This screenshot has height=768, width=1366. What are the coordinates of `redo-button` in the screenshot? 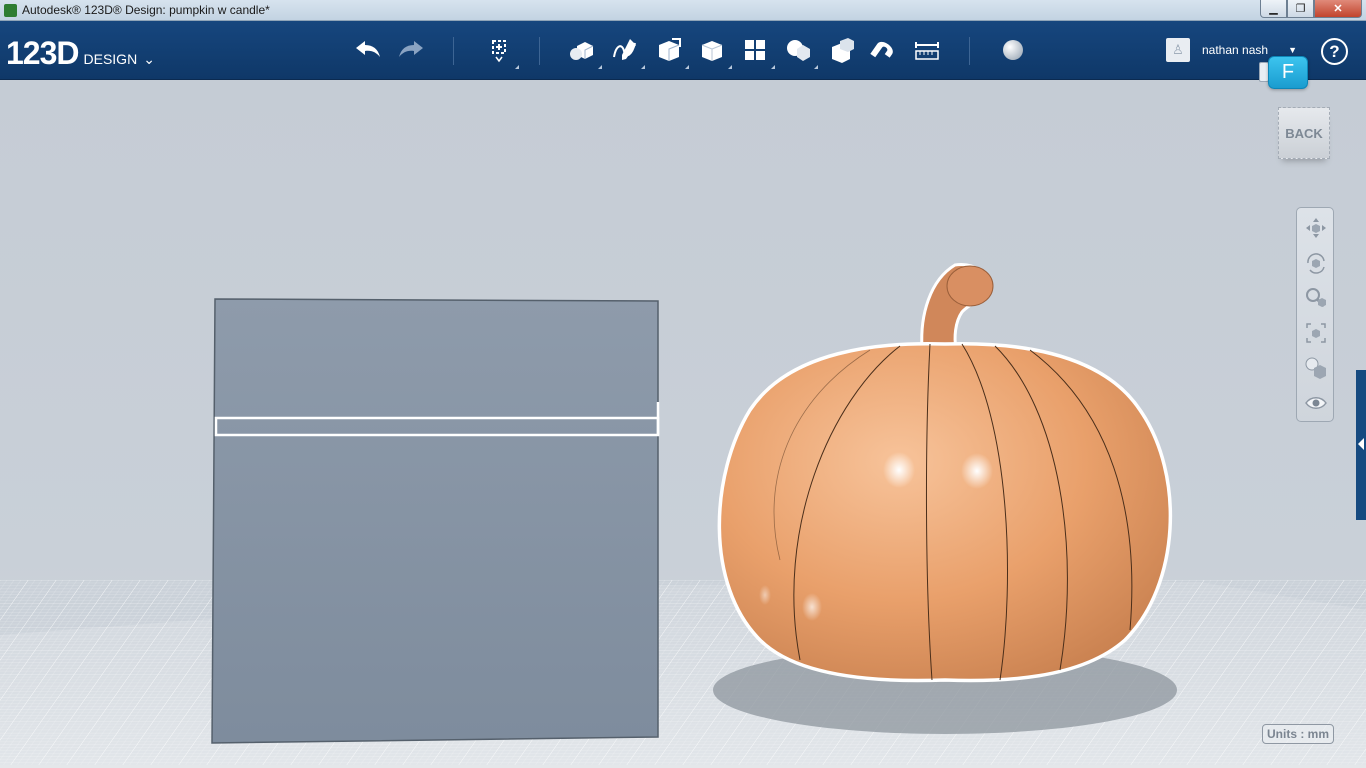 It's located at (411, 50).